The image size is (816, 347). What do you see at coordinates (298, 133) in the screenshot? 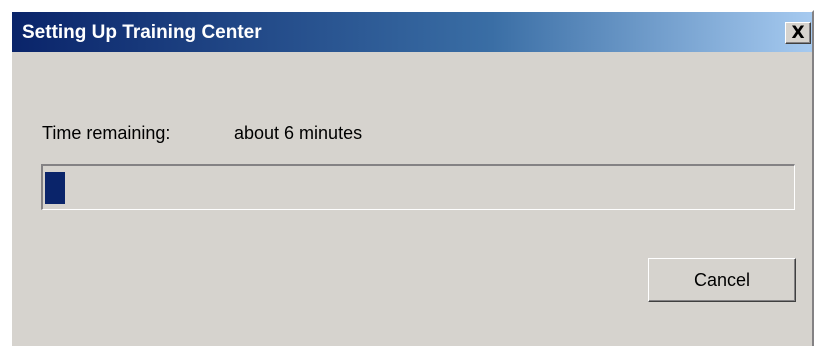
I see `time-remaining-value: about 6 minutes` at bounding box center [298, 133].